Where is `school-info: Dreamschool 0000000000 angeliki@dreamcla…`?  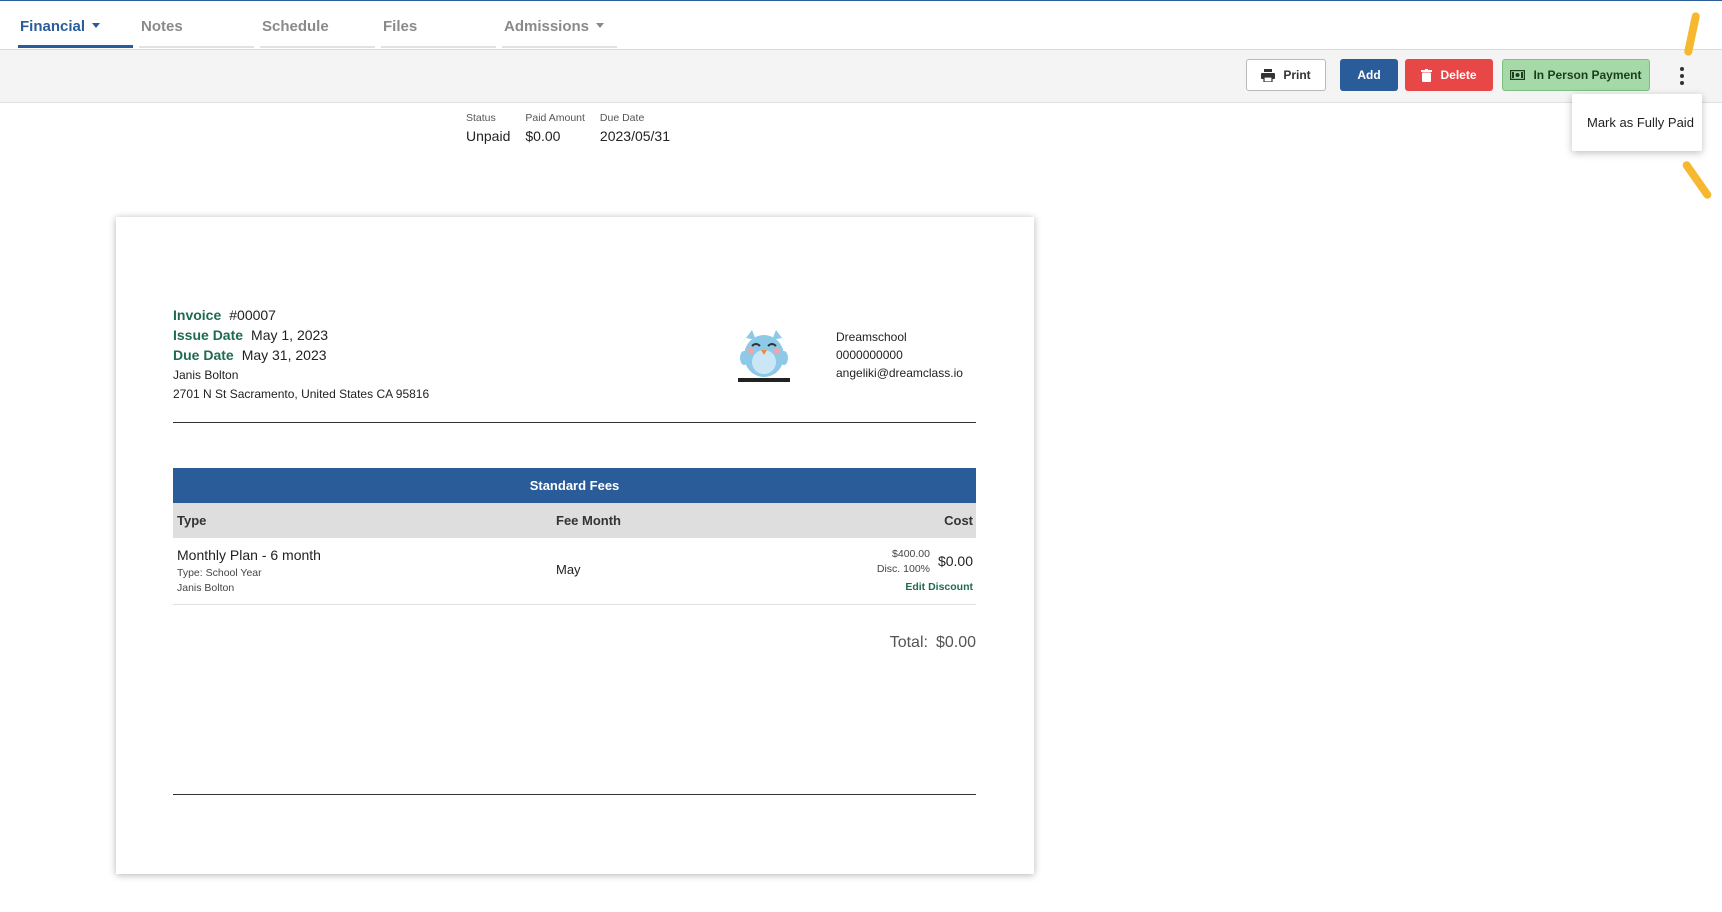 school-info: Dreamschool 0000000000 angeliki@dreamcla… is located at coordinates (899, 355).